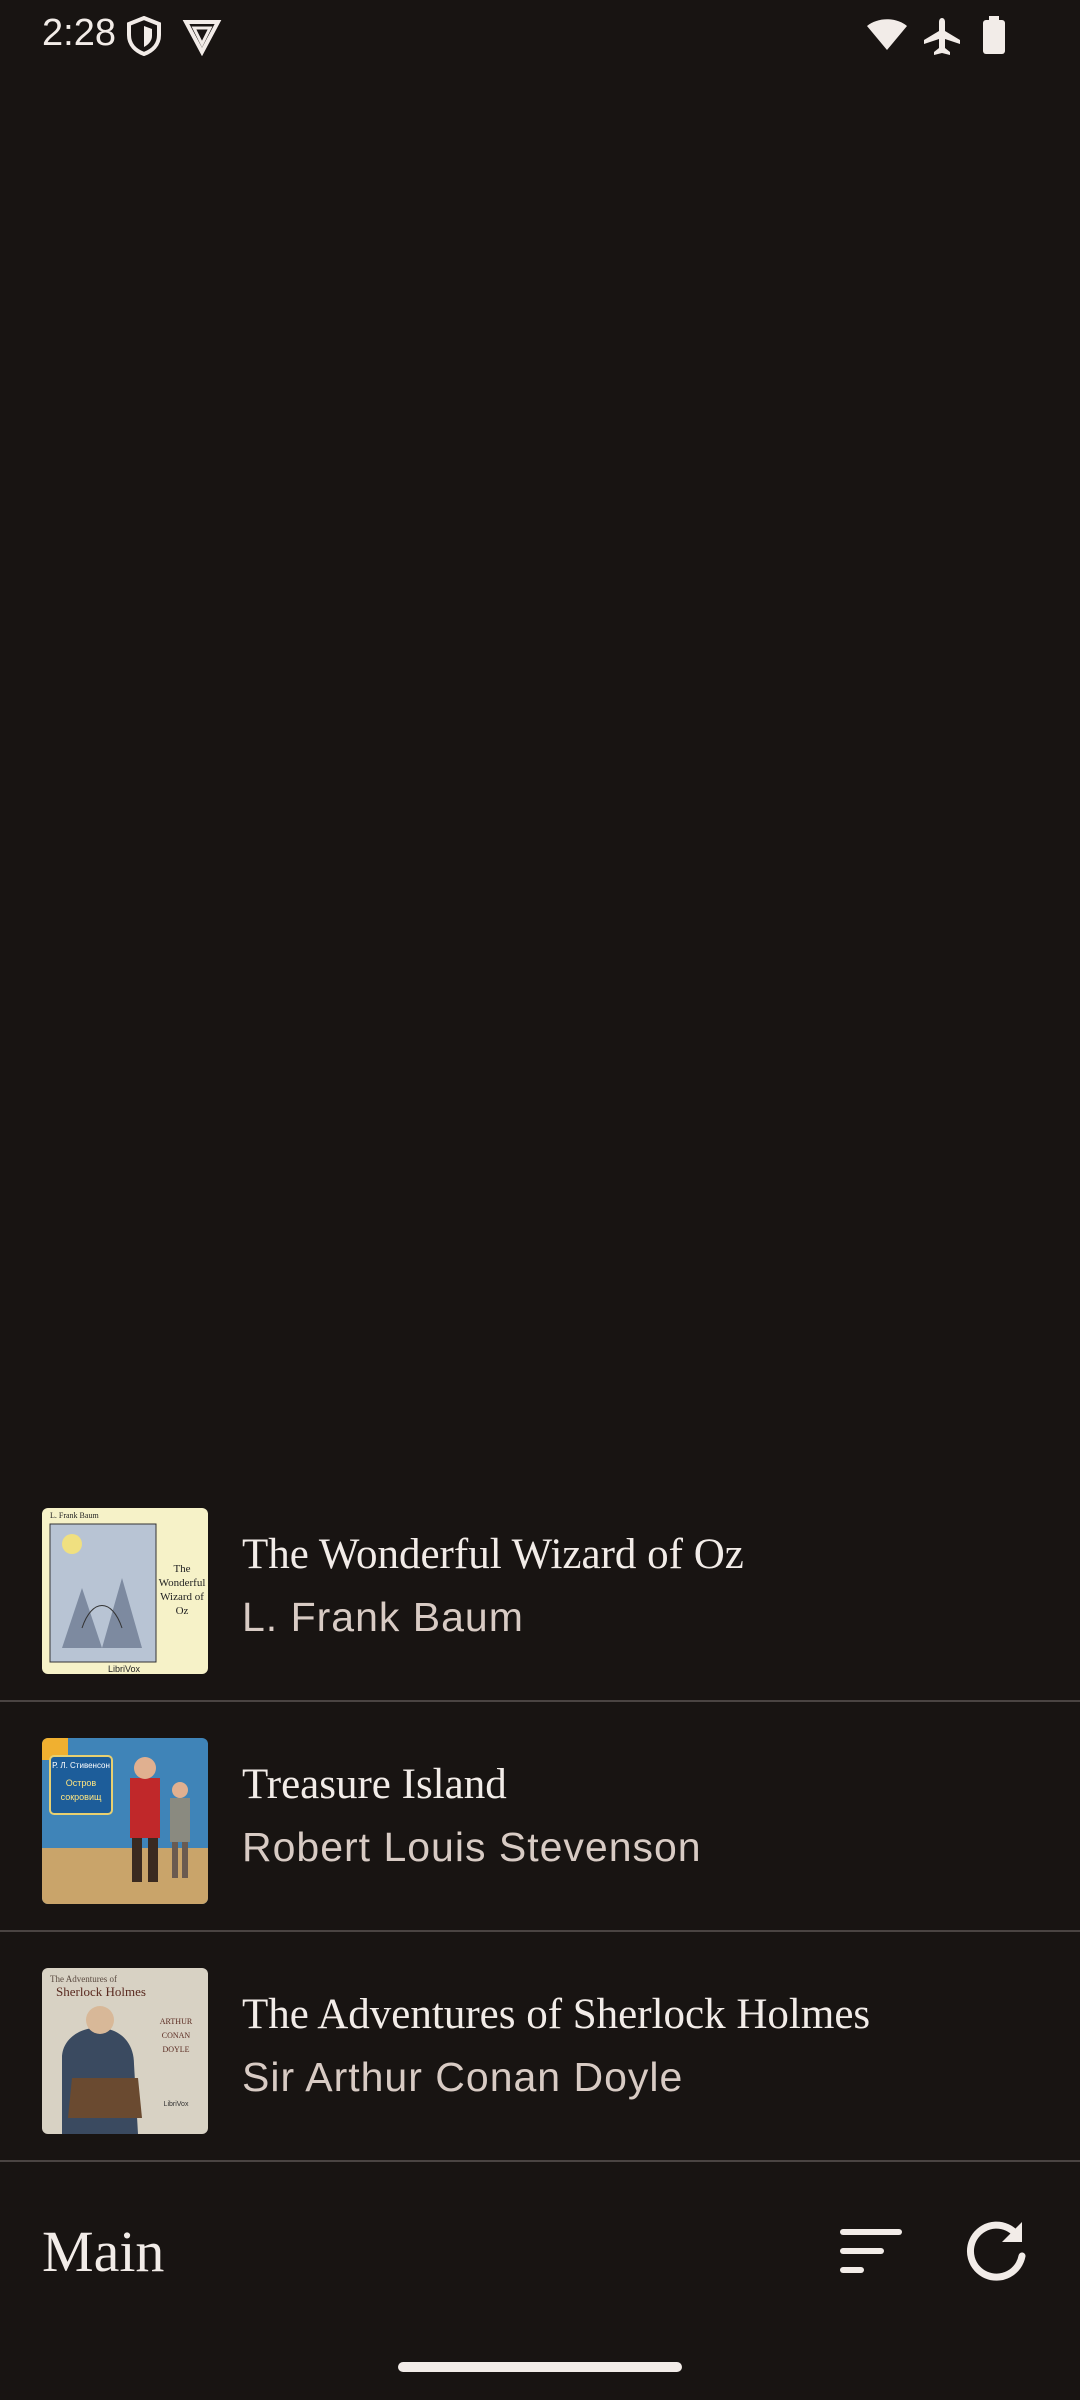  What do you see at coordinates (103, 2251) in the screenshot?
I see `page-title: Main` at bounding box center [103, 2251].